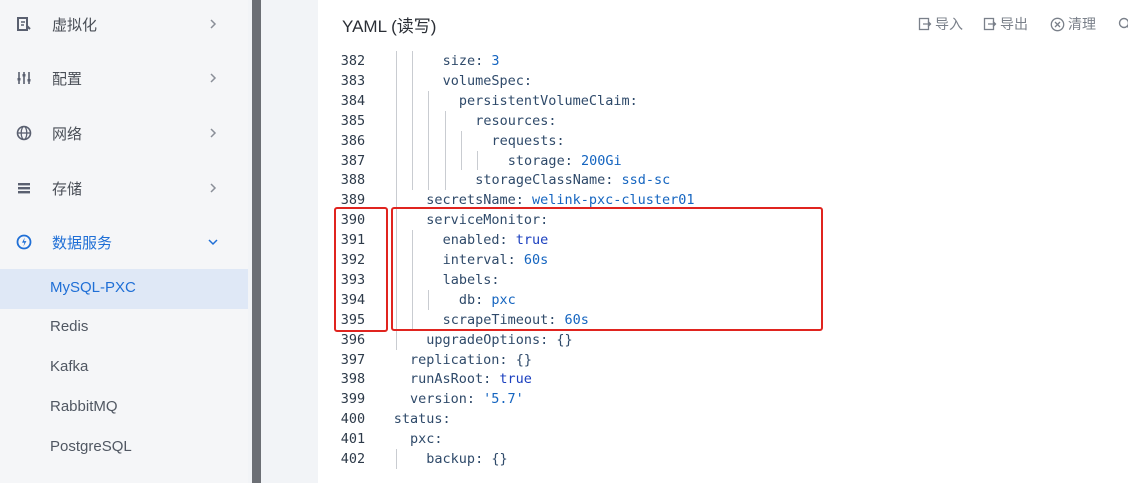 The height and width of the screenshot is (483, 1128). Describe the element at coordinates (528, 141) in the screenshot. I see `code-text: requests:` at that location.